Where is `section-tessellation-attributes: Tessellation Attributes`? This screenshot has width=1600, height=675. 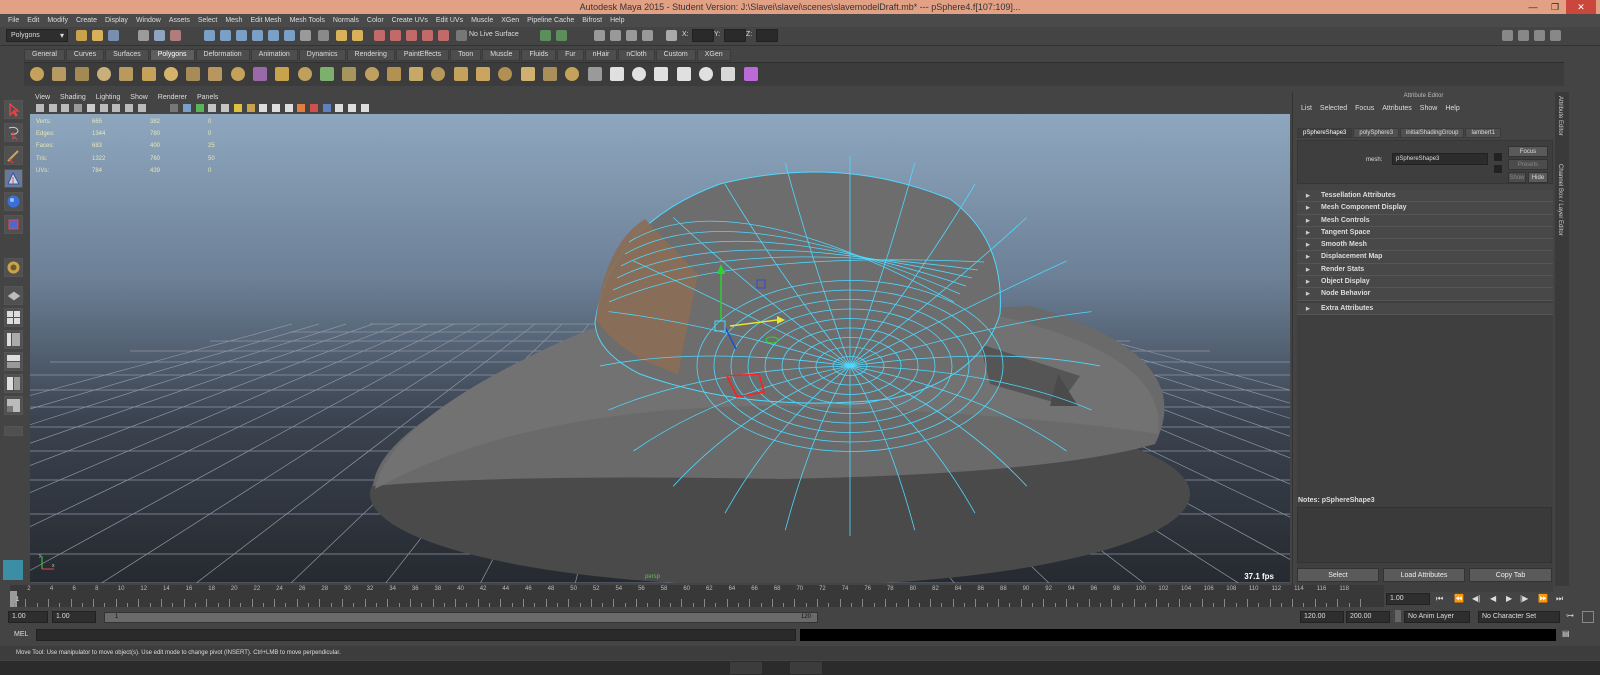 section-tessellation-attributes: Tessellation Attributes is located at coordinates (1425, 196).